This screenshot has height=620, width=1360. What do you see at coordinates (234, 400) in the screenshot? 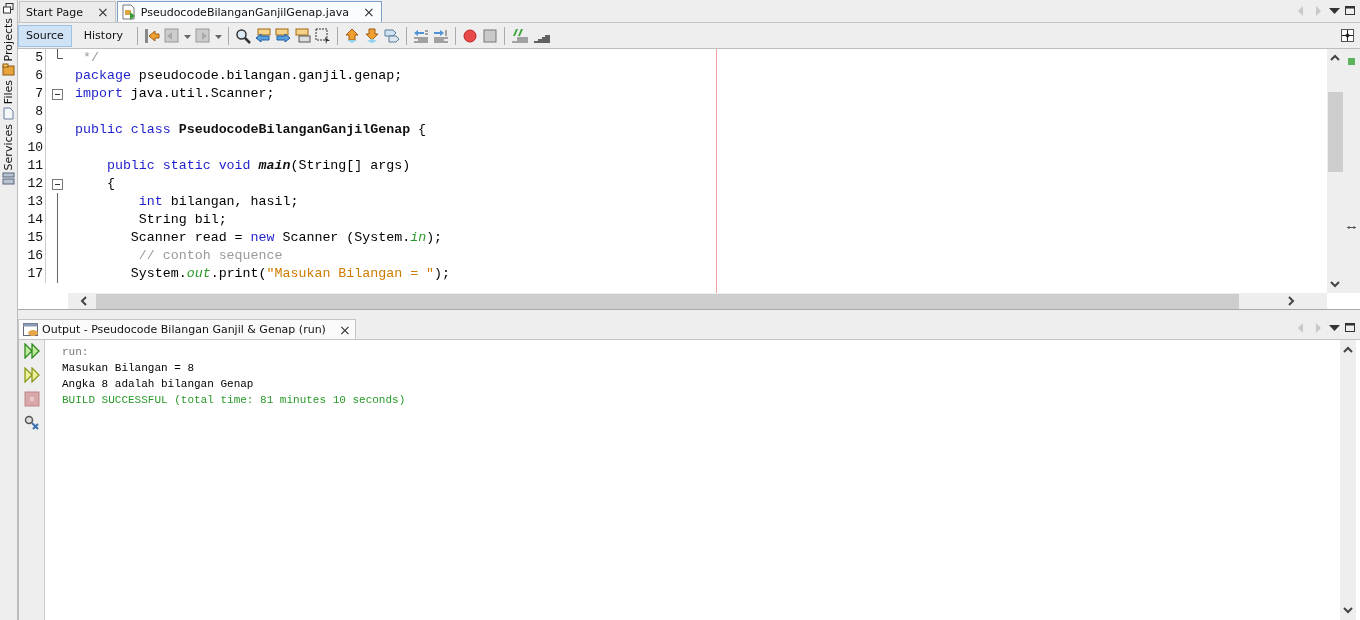
I see `output-line: BUILD SUCCESSFUL (total time: 81 minutes 10 seconds)` at bounding box center [234, 400].